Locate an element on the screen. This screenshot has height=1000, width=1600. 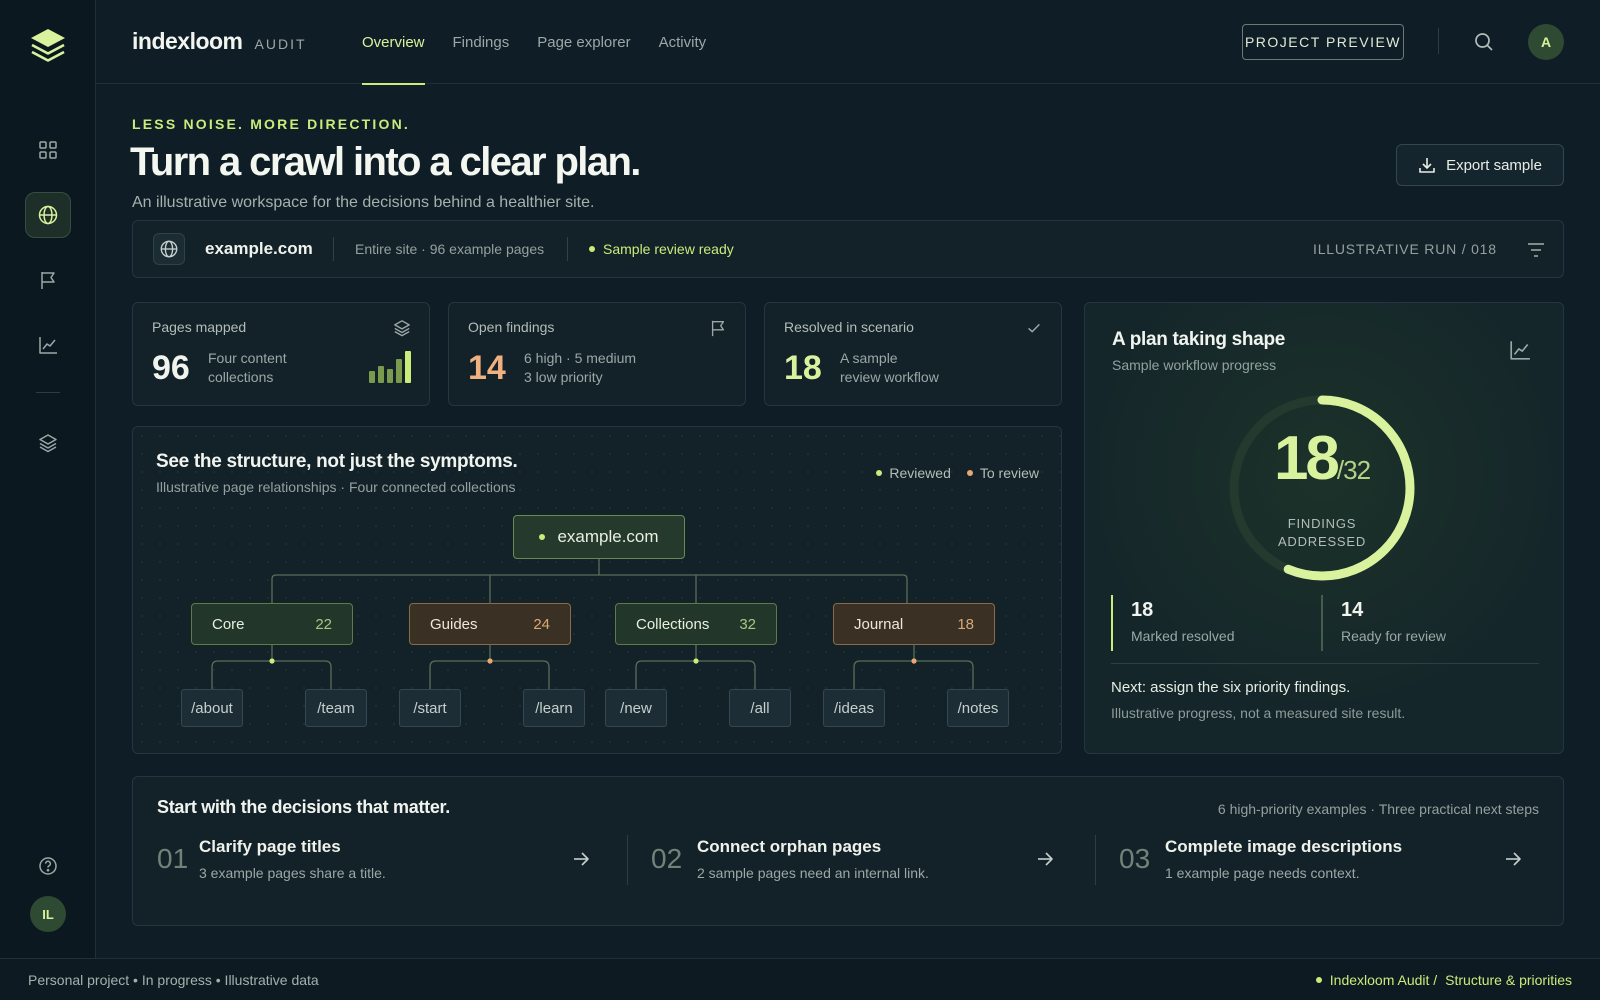
page-node-start: /start is located at coordinates (430, 708).